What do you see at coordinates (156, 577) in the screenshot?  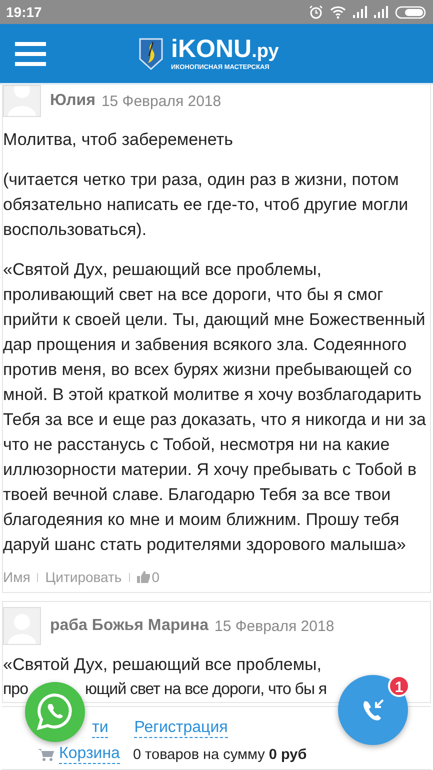 I see `like-count: 0` at bounding box center [156, 577].